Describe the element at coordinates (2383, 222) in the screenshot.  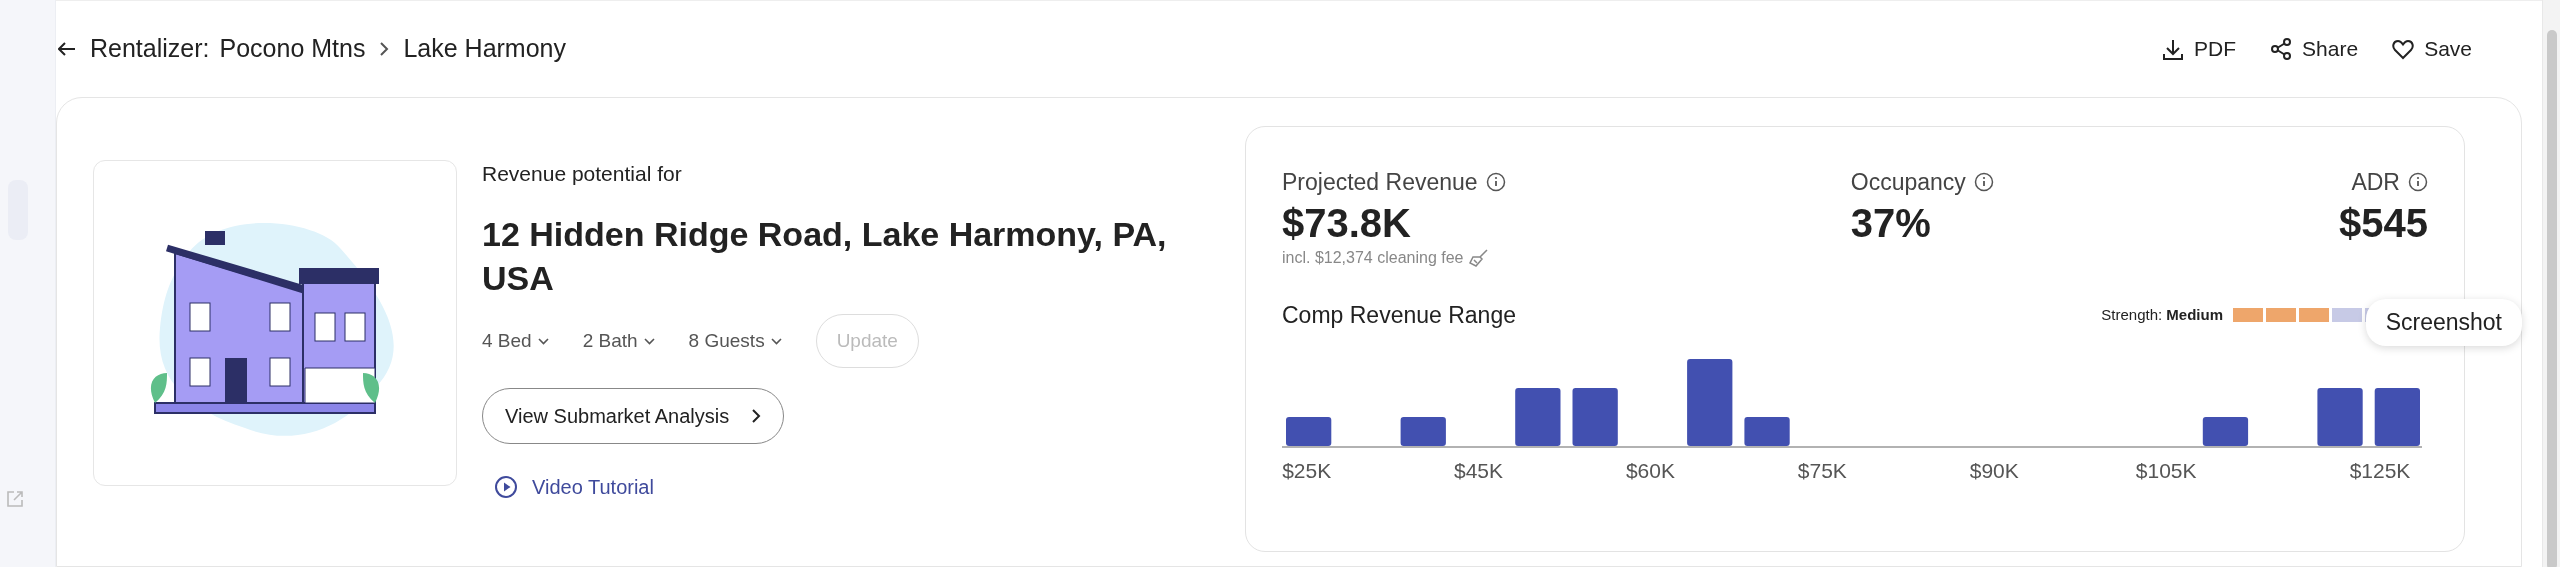
I see `metric-value: $545` at that location.